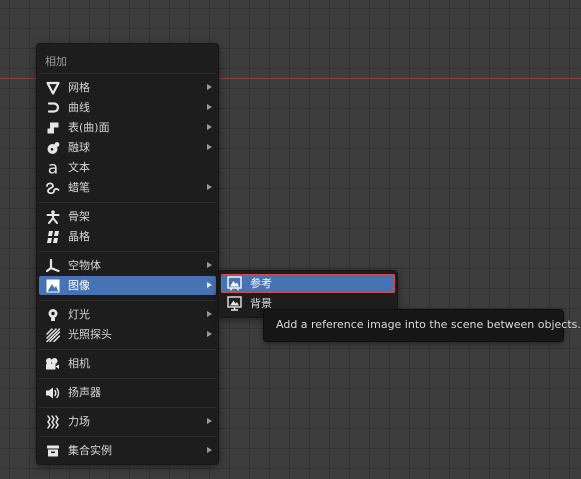  I want to click on speaker-icon, so click(52, 392).